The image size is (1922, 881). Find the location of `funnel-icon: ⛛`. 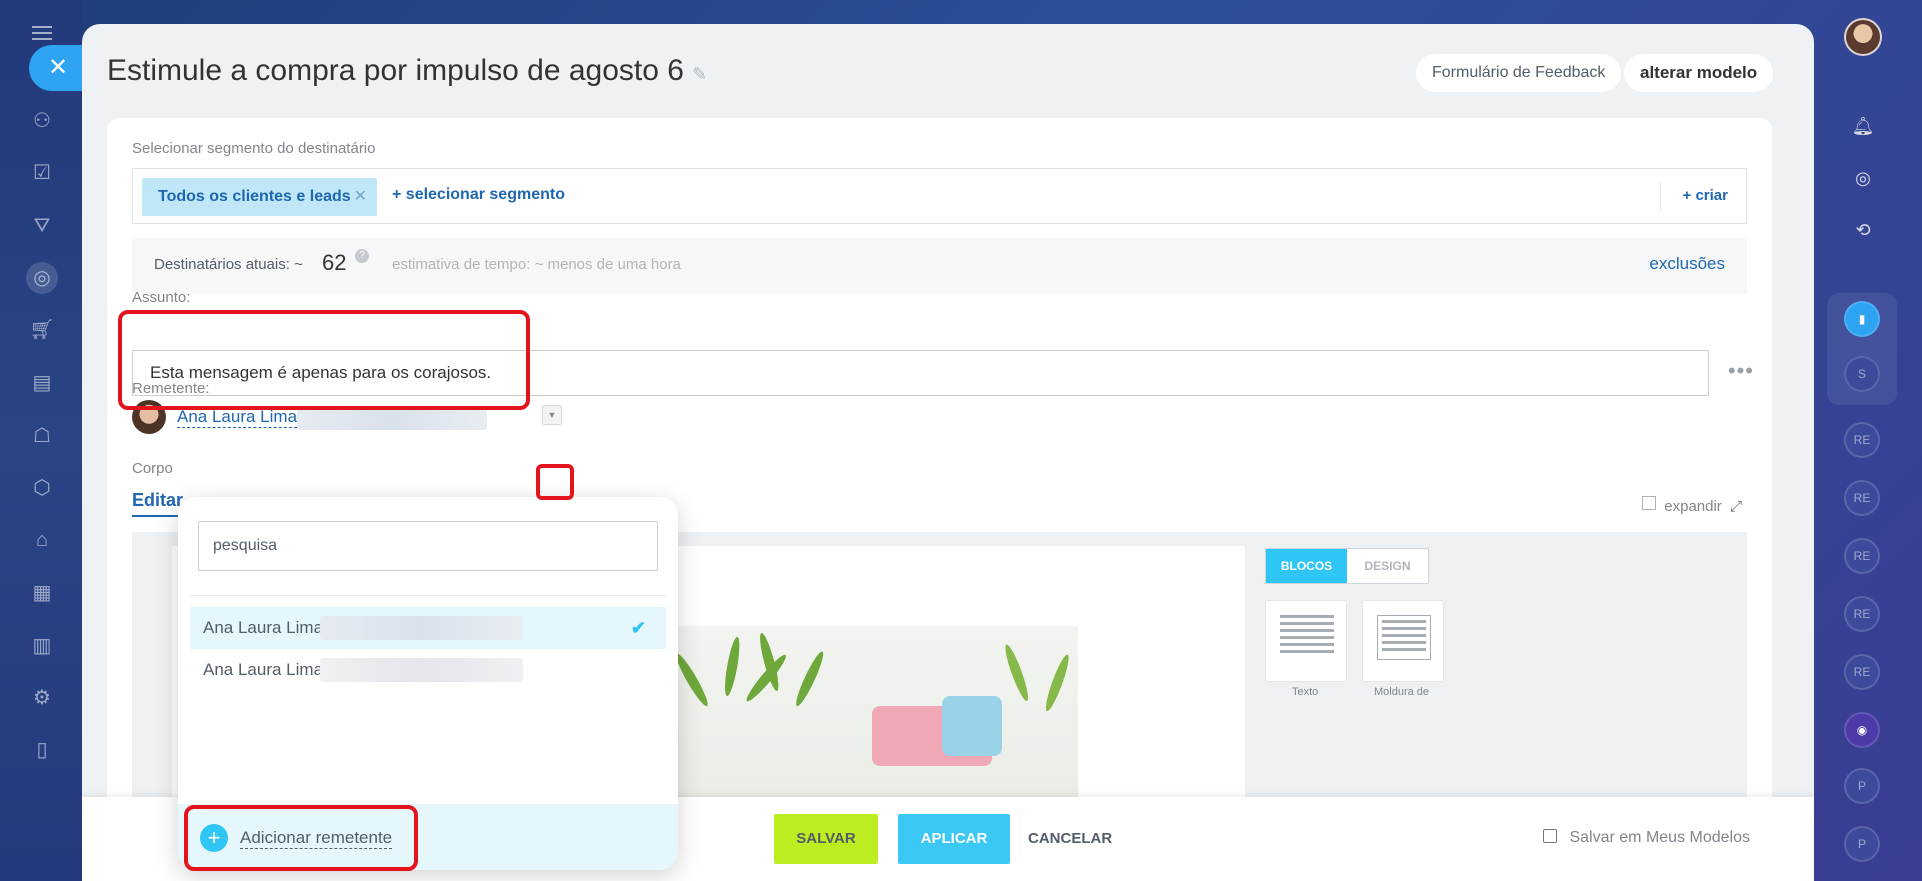

funnel-icon: ⛛ is located at coordinates (42, 226).